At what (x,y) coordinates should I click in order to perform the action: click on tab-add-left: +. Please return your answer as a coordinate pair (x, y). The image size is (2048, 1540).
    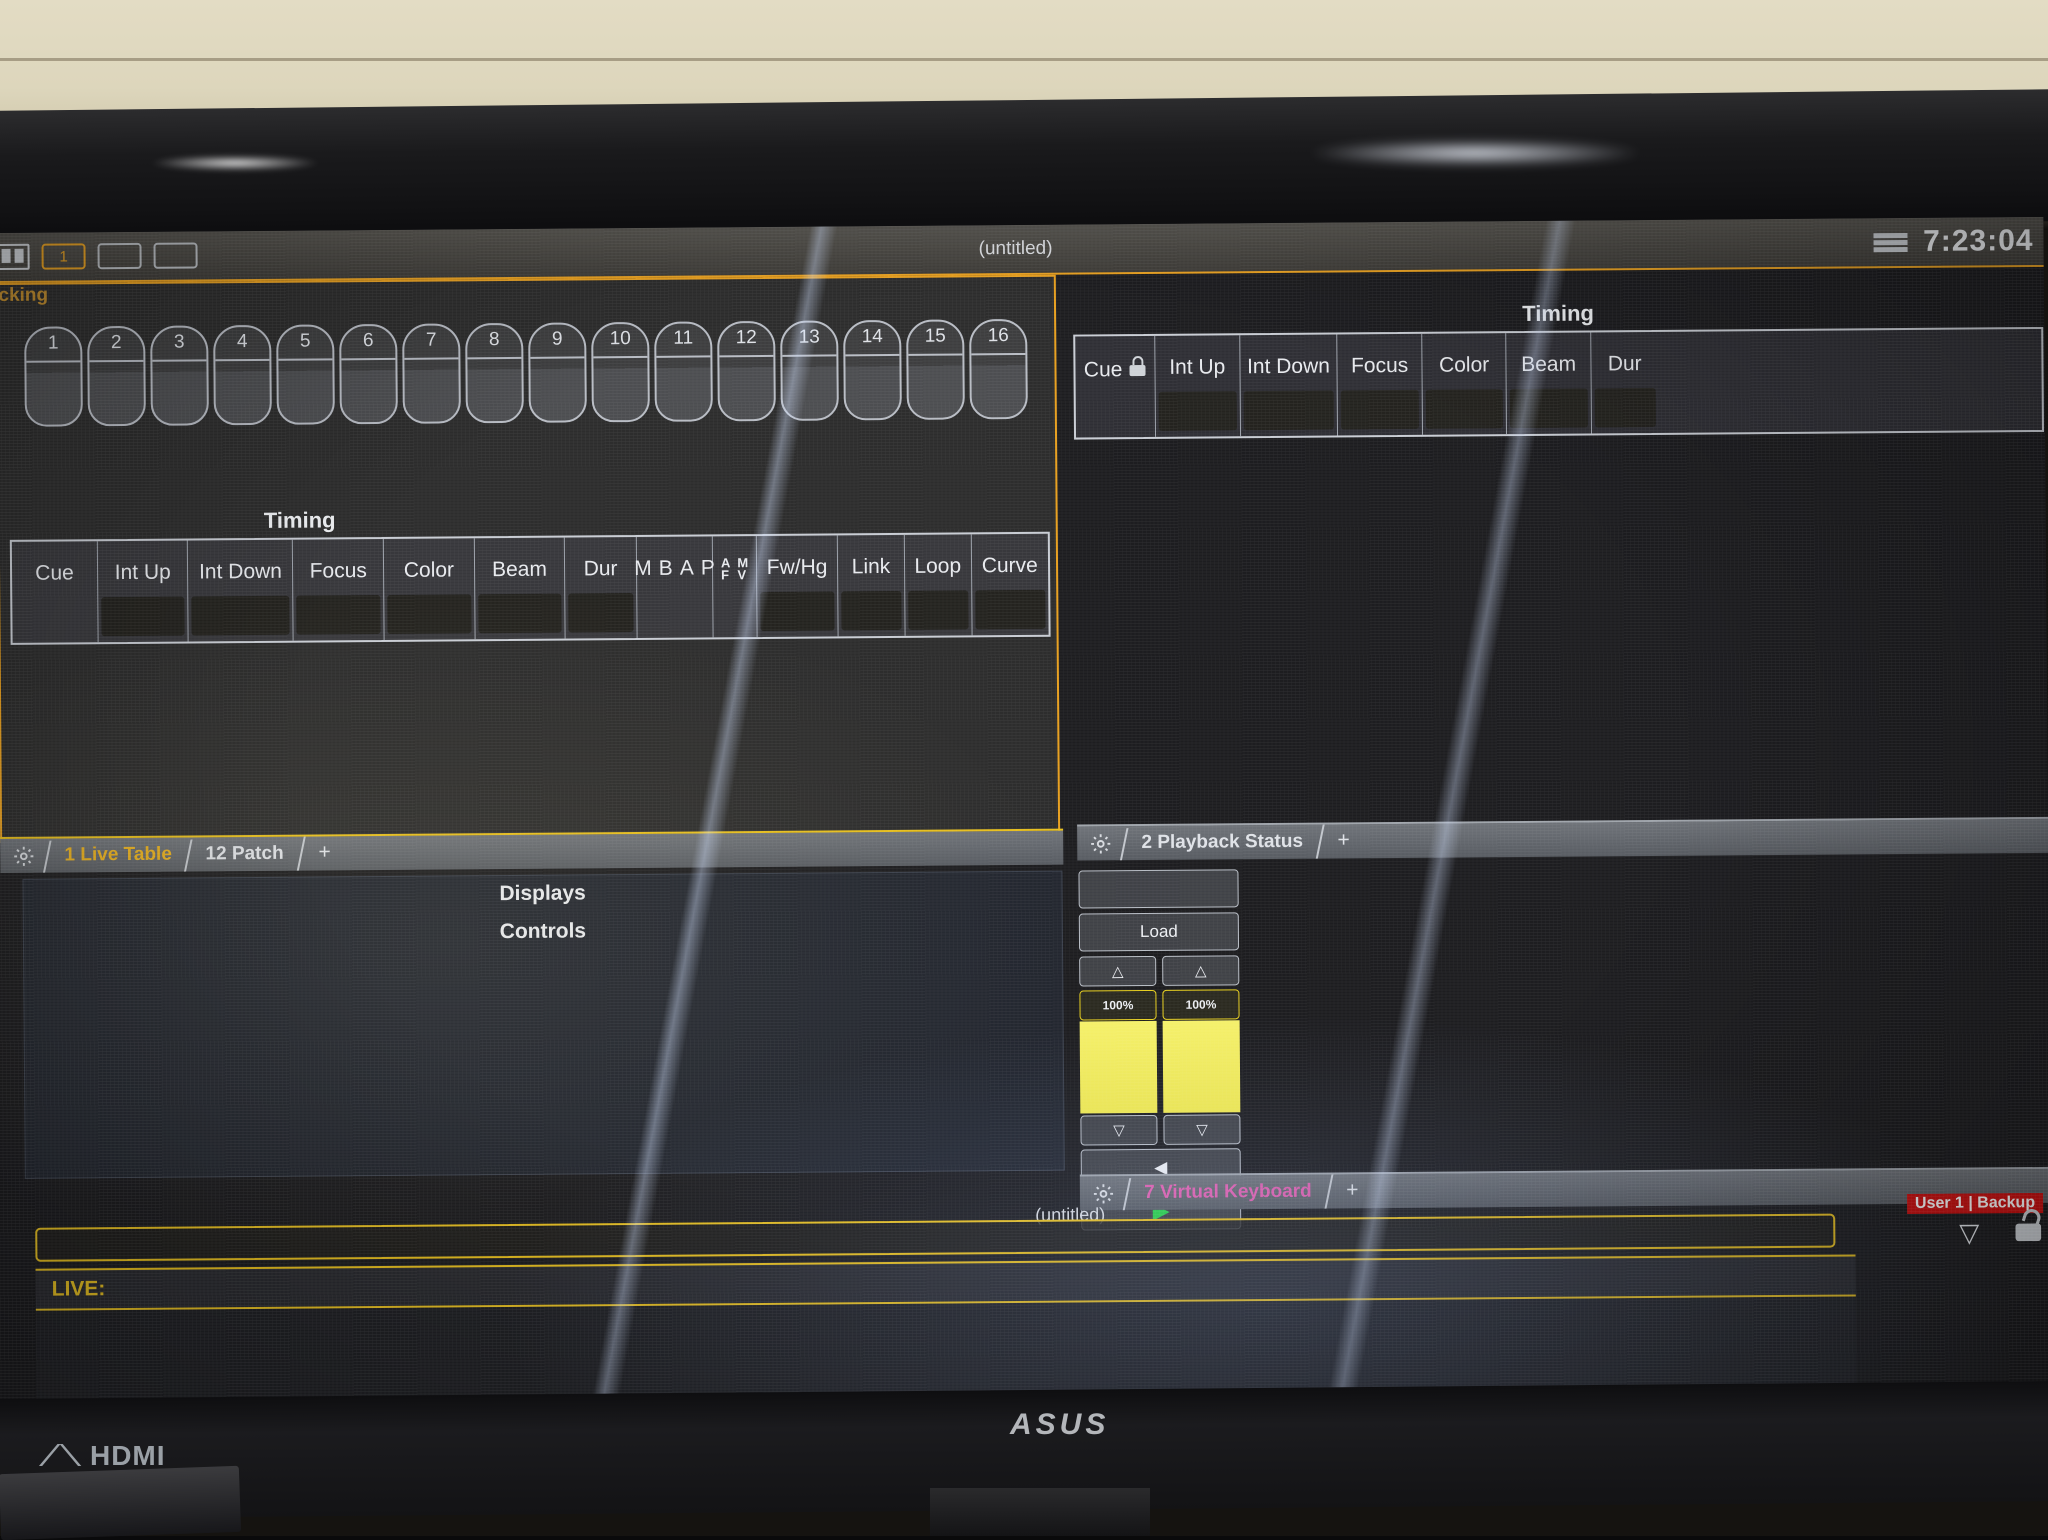
    Looking at the image, I should click on (322, 853).